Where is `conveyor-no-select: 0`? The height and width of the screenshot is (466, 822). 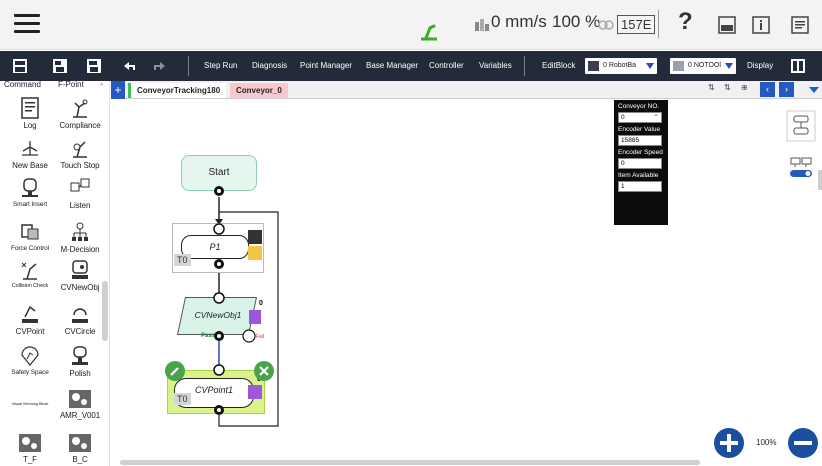 conveyor-no-select: 0 is located at coordinates (640, 116).